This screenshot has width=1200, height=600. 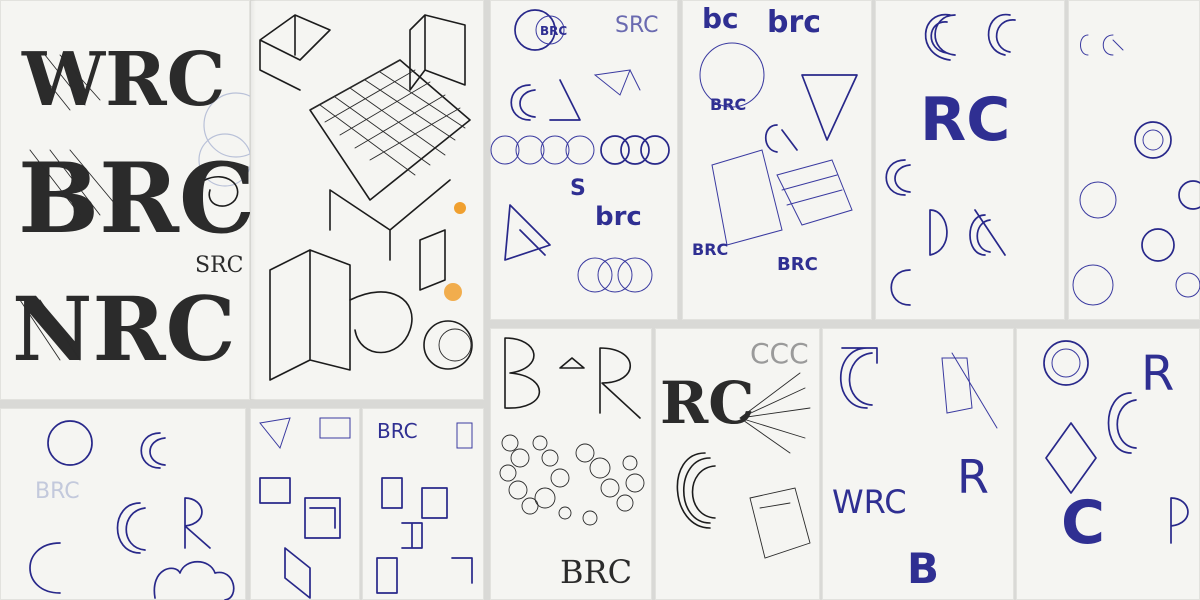 I want to click on sketch-b-ink: B, so click(x=923, y=568).